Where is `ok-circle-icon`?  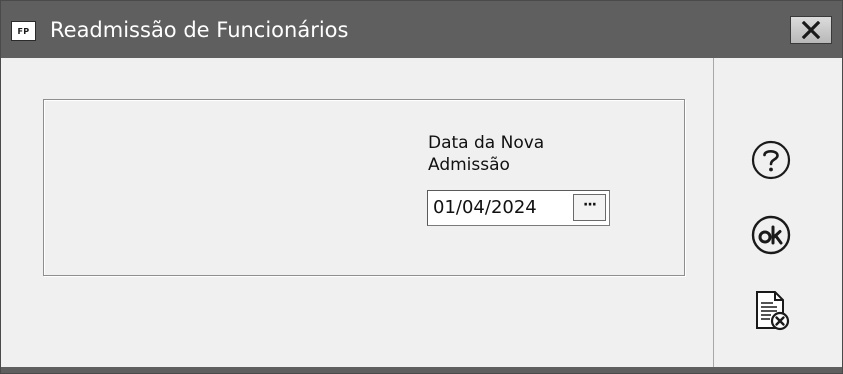 ok-circle-icon is located at coordinates (771, 235).